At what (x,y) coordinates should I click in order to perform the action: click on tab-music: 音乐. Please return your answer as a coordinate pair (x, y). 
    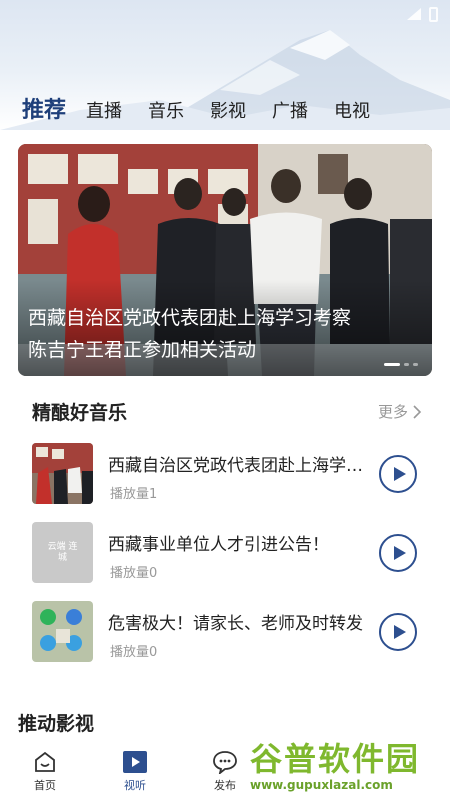
    Looking at the image, I should click on (166, 110).